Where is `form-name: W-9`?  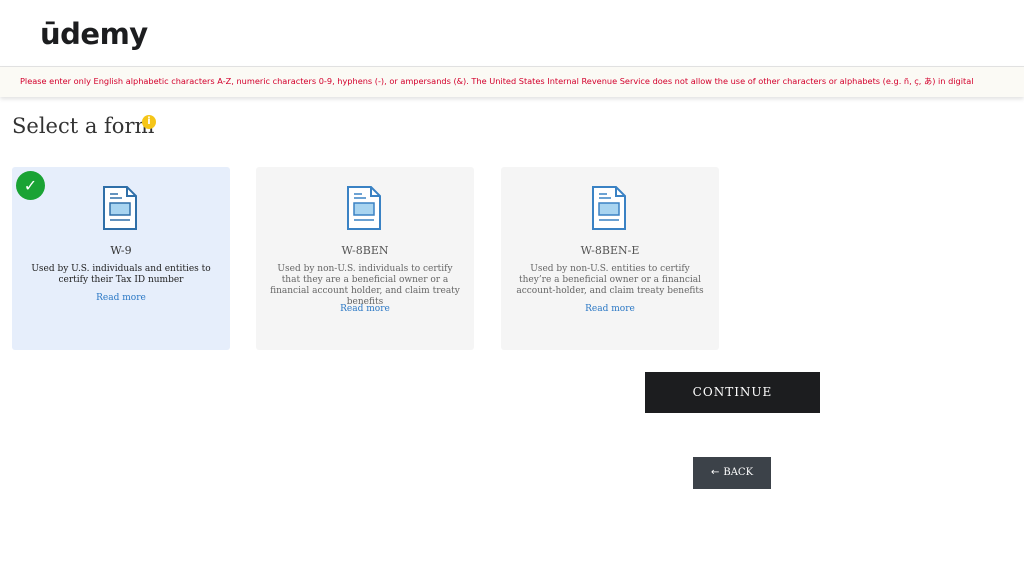
form-name: W-9 is located at coordinates (121, 250).